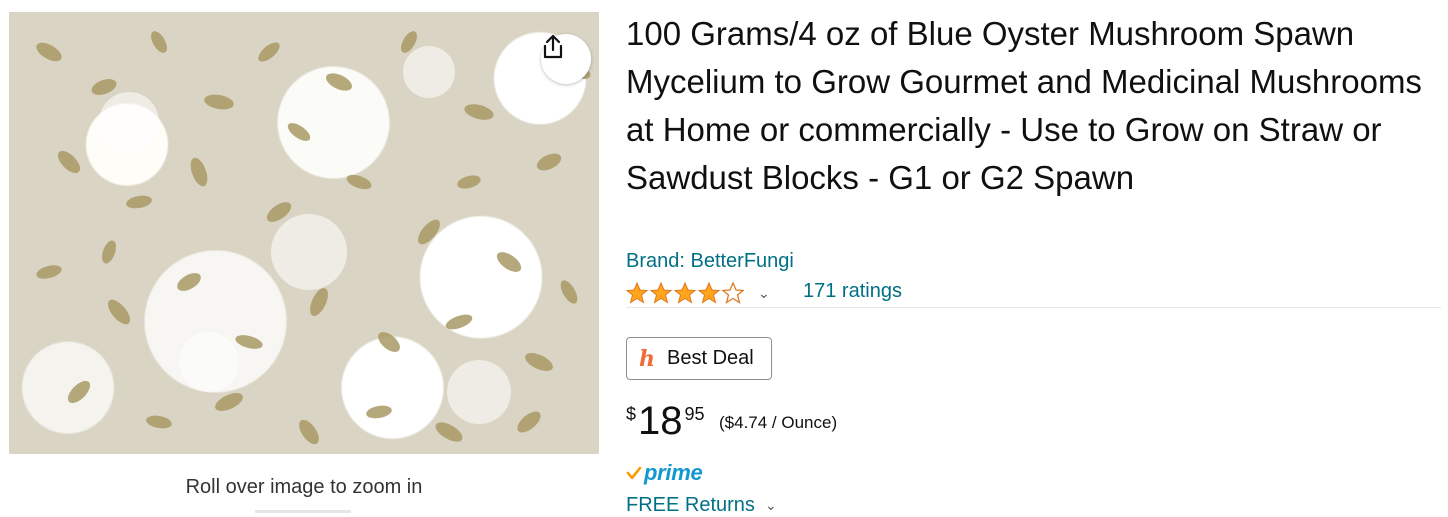 This screenshot has height=517, width=1448. I want to click on prime-label: prime, so click(673, 472).